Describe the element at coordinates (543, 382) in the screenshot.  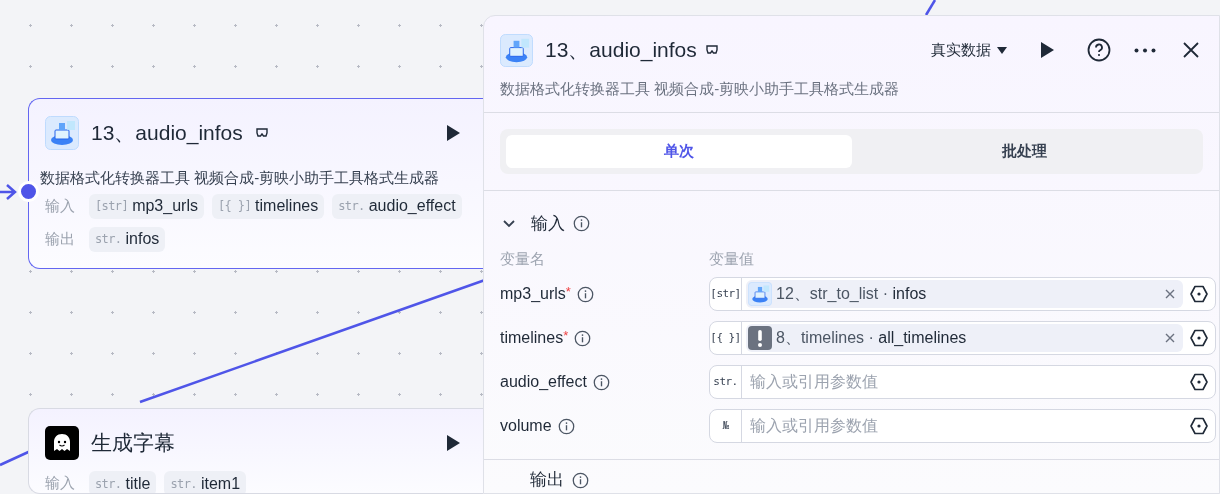
I see `variable-name: audio_effect` at that location.